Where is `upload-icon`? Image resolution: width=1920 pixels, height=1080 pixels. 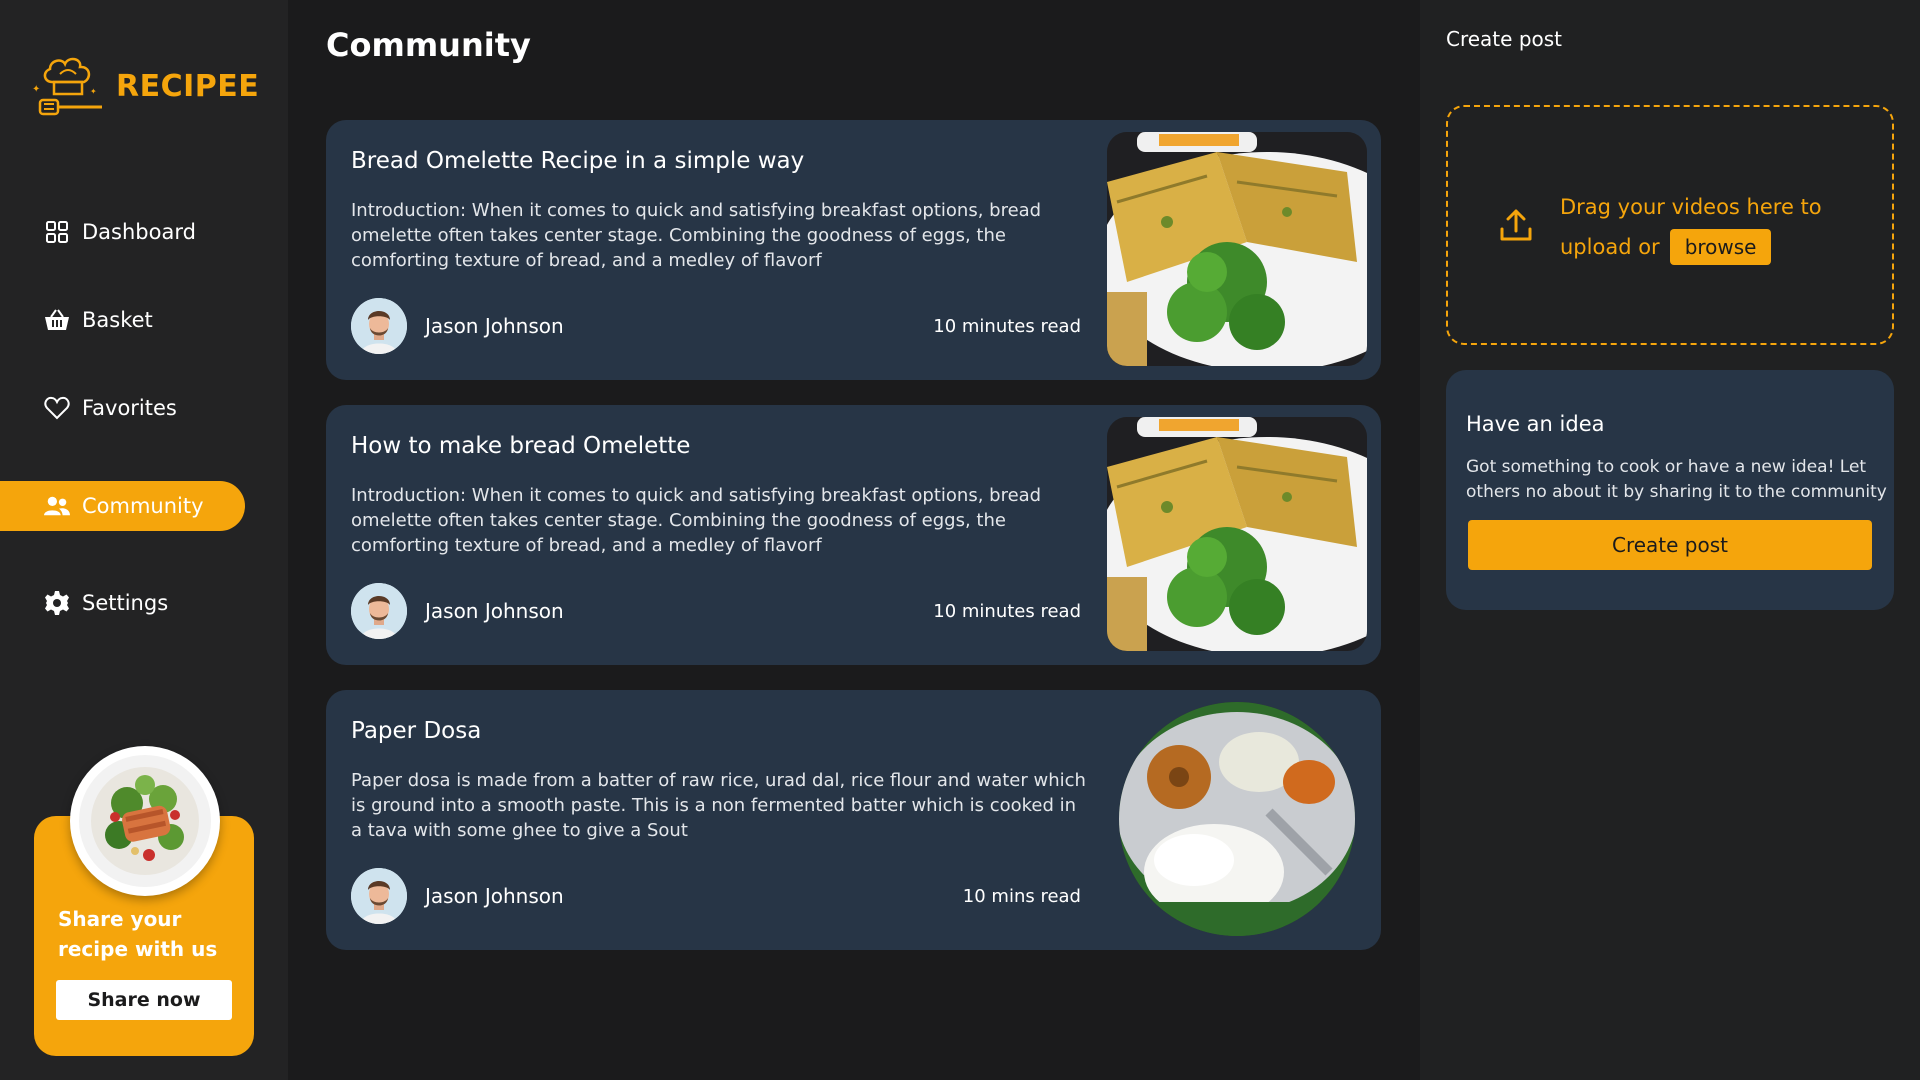
upload-icon is located at coordinates (1516, 225).